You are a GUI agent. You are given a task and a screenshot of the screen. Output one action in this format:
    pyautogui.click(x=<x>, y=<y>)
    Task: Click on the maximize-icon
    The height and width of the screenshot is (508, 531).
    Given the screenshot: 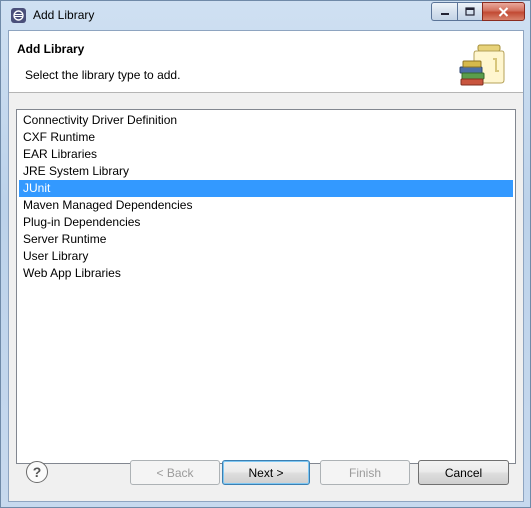 What is the action you would take?
    pyautogui.click(x=470, y=11)
    